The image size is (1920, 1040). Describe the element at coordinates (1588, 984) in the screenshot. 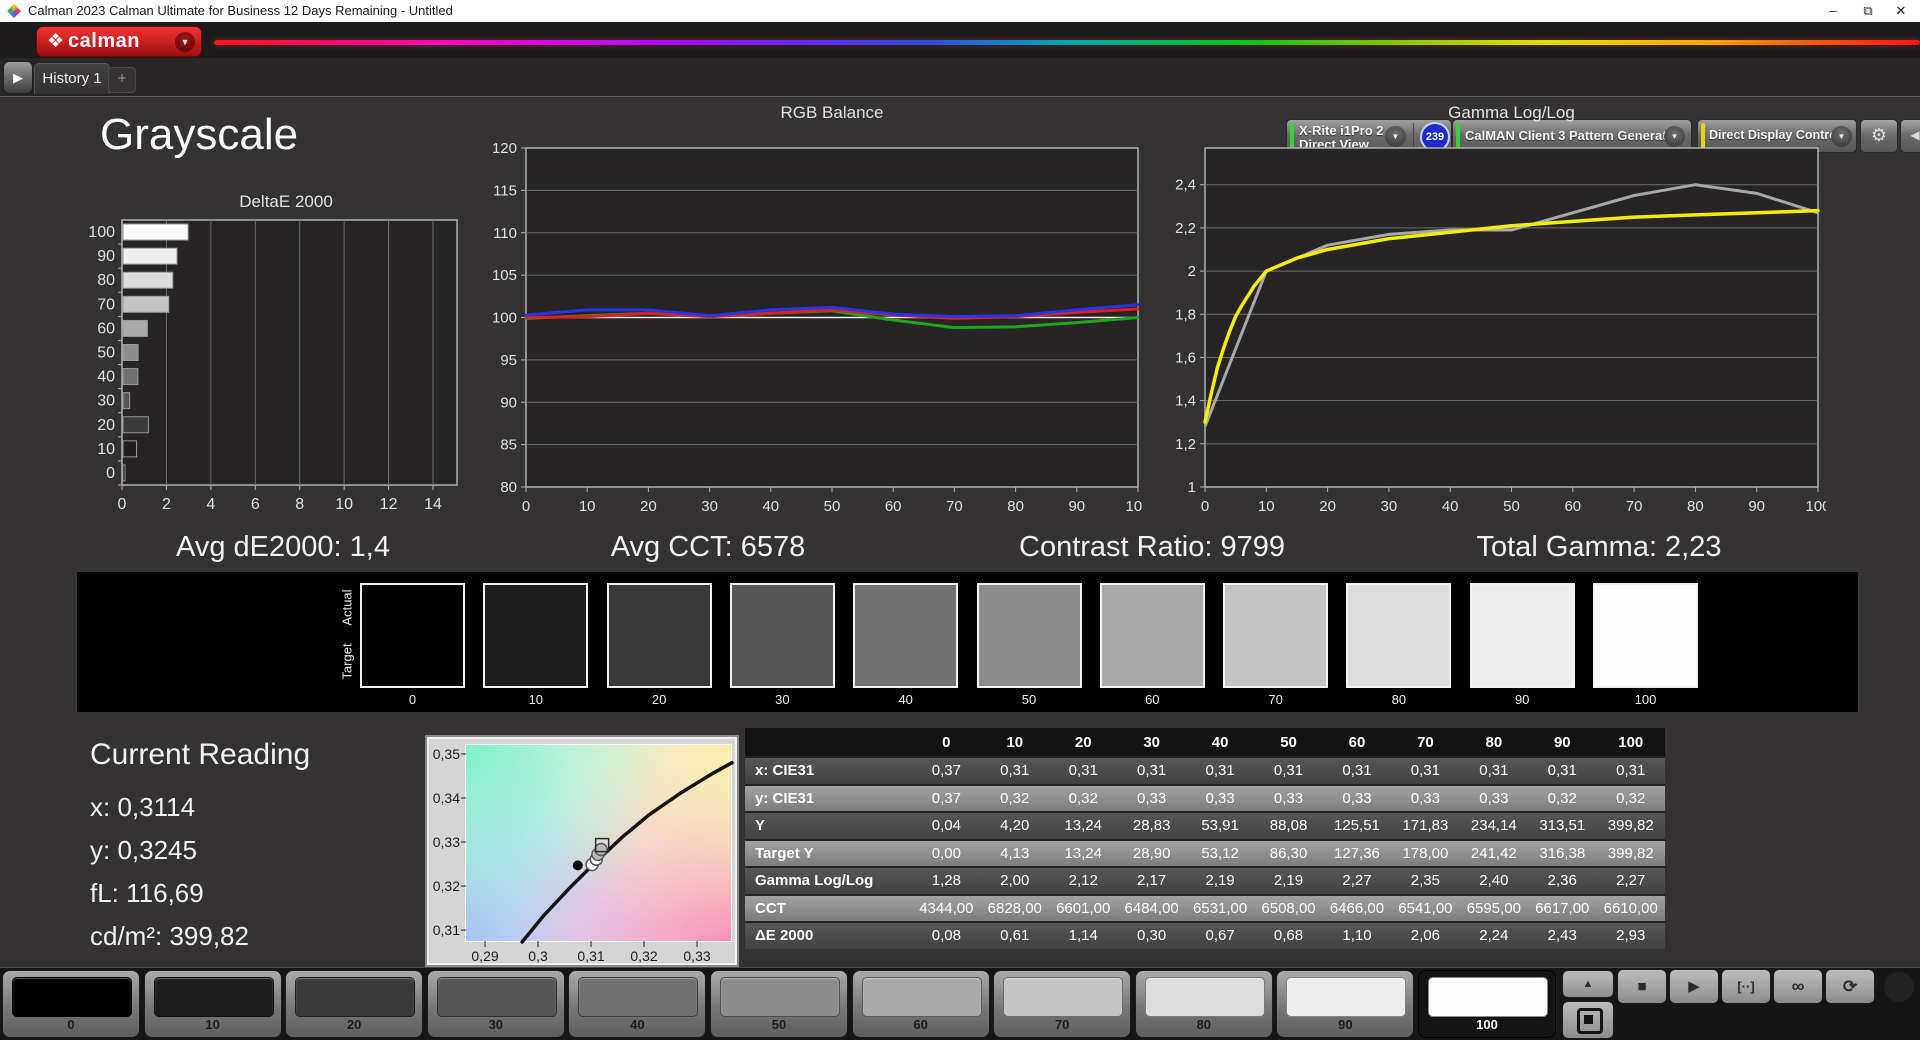

I see `panel-up-button: ▲` at that location.